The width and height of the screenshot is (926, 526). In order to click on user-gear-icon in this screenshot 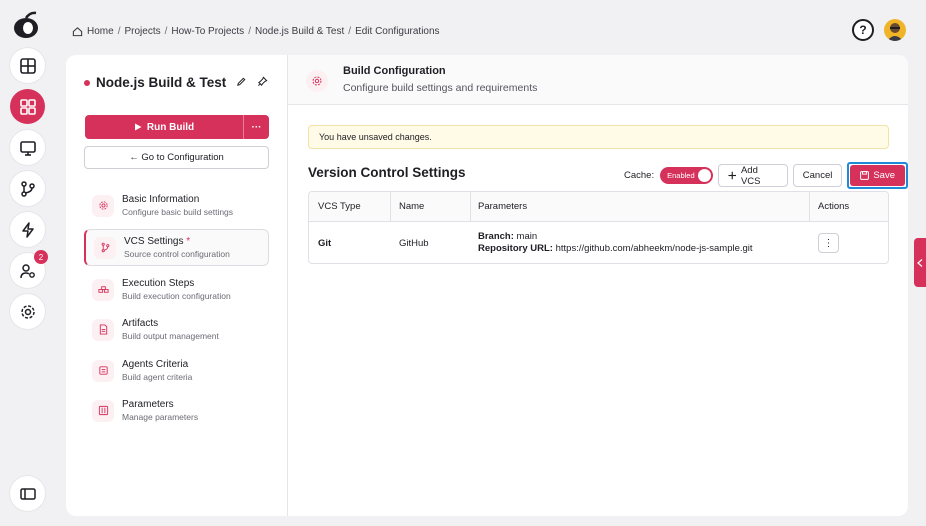, I will do `click(27, 270)`.